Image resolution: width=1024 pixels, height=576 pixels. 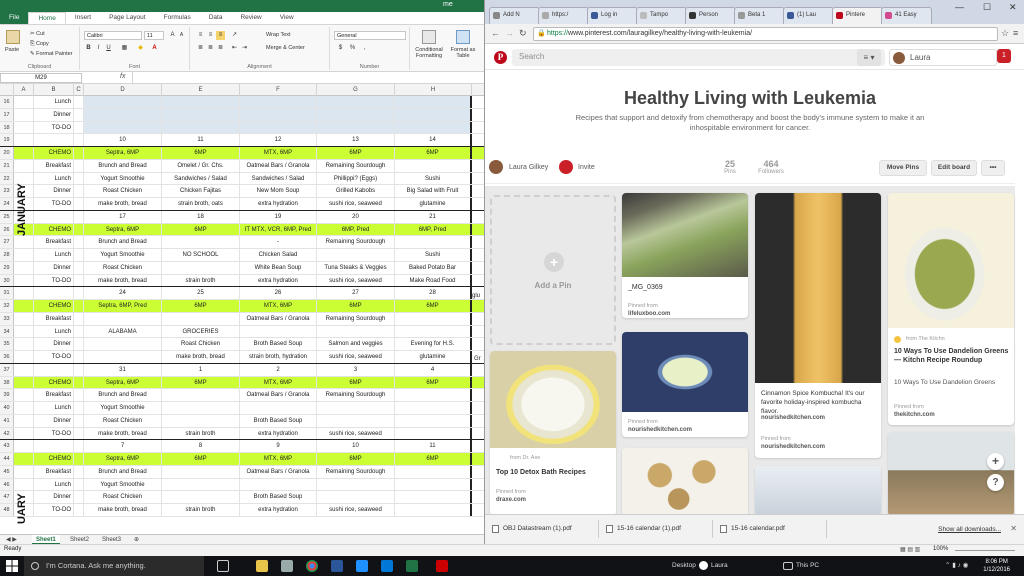 What do you see at coordinates (12, 566) in the screenshot?
I see `windows-start-icon` at bounding box center [12, 566].